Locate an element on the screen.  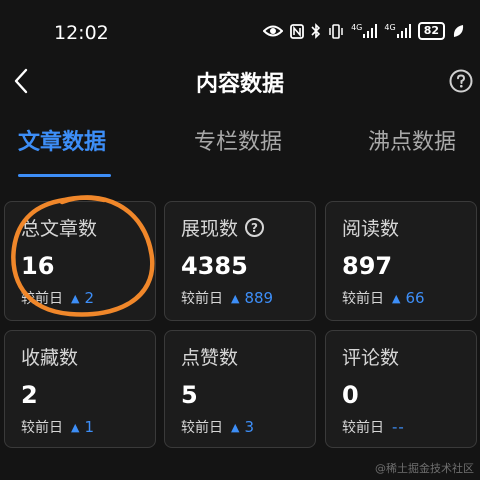
card-value: 2 is located at coordinates (29, 395).